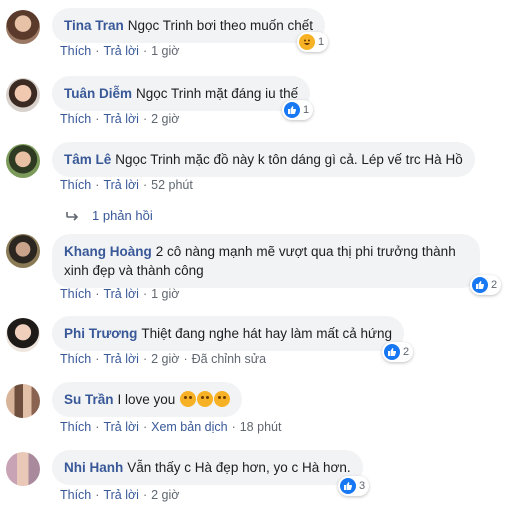  What do you see at coordinates (189, 427) in the screenshot?
I see `translate-link: Xem bản dịch` at bounding box center [189, 427].